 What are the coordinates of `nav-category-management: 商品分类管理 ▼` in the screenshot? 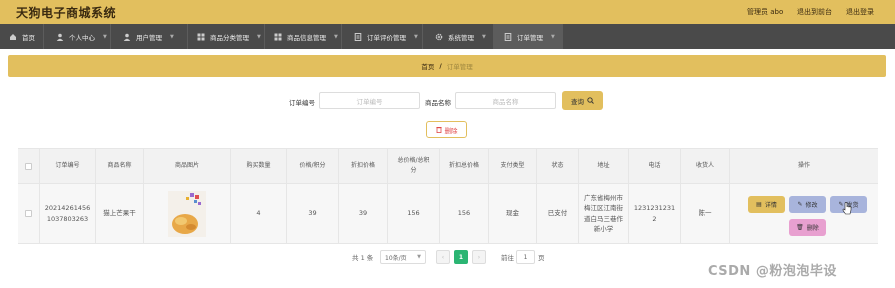 It's located at (226, 36).